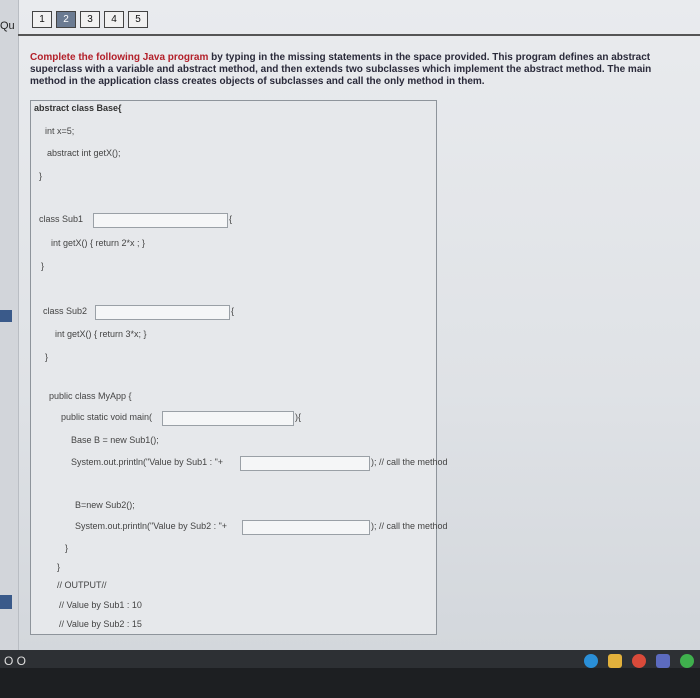  What do you see at coordinates (350, 683) in the screenshot?
I see `monitor-bezel` at bounding box center [350, 683].